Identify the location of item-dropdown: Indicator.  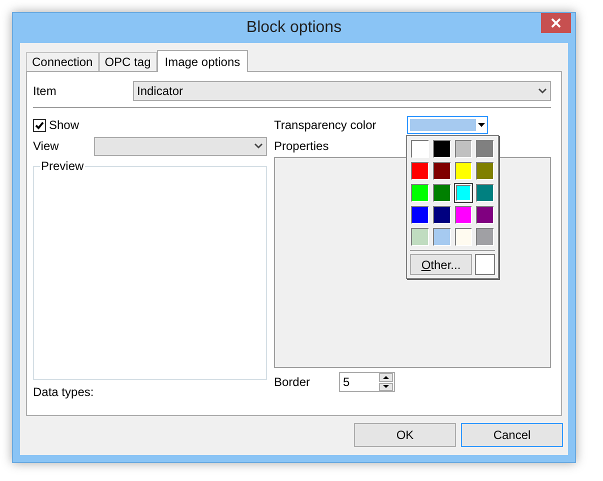
(342, 91).